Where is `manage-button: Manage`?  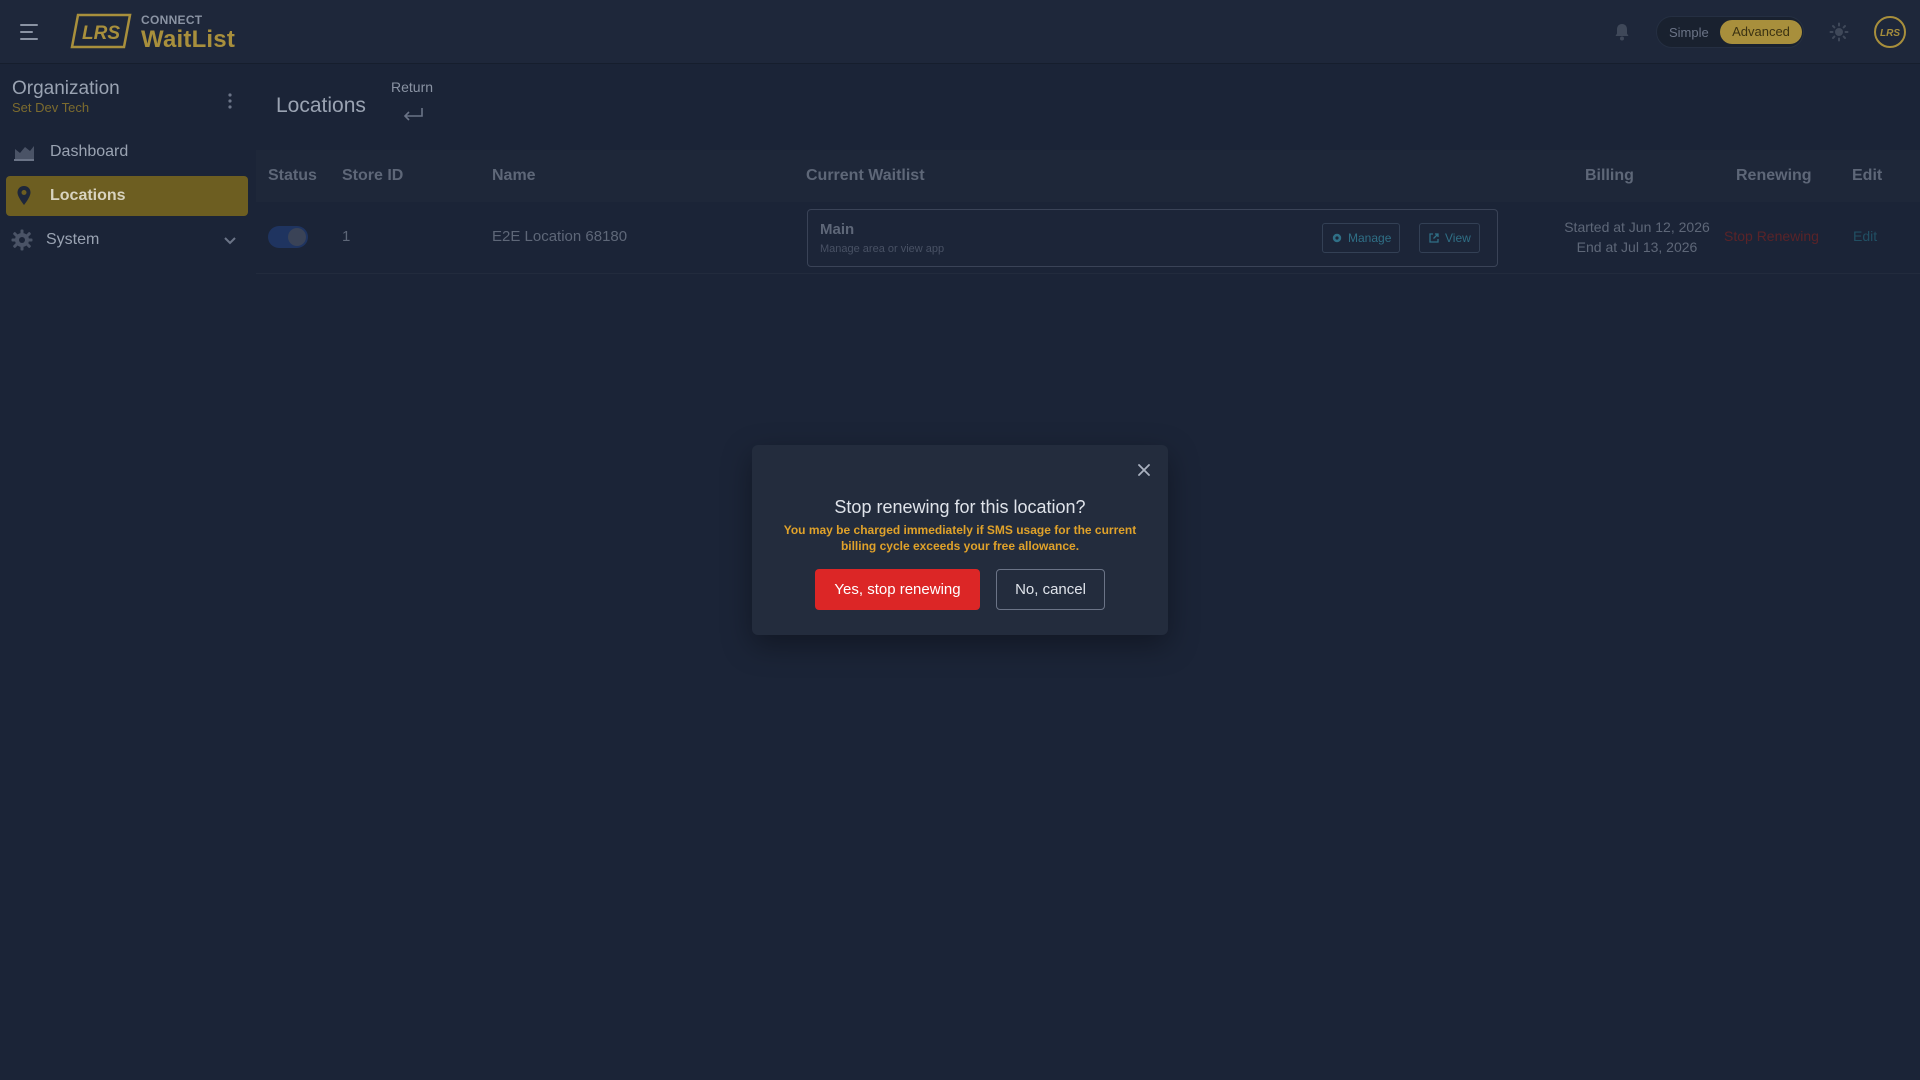 manage-button: Manage is located at coordinates (1361, 238).